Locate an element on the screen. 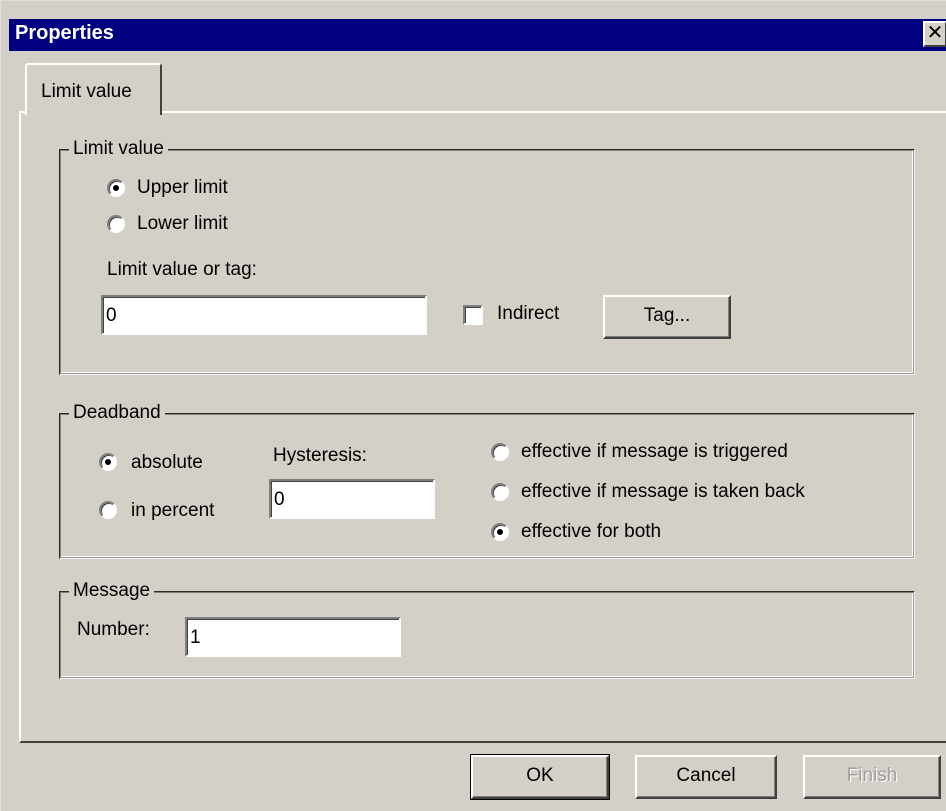 Image resolution: width=946 pixels, height=811 pixels. lower-limit-label: Lower limit is located at coordinates (182, 224).